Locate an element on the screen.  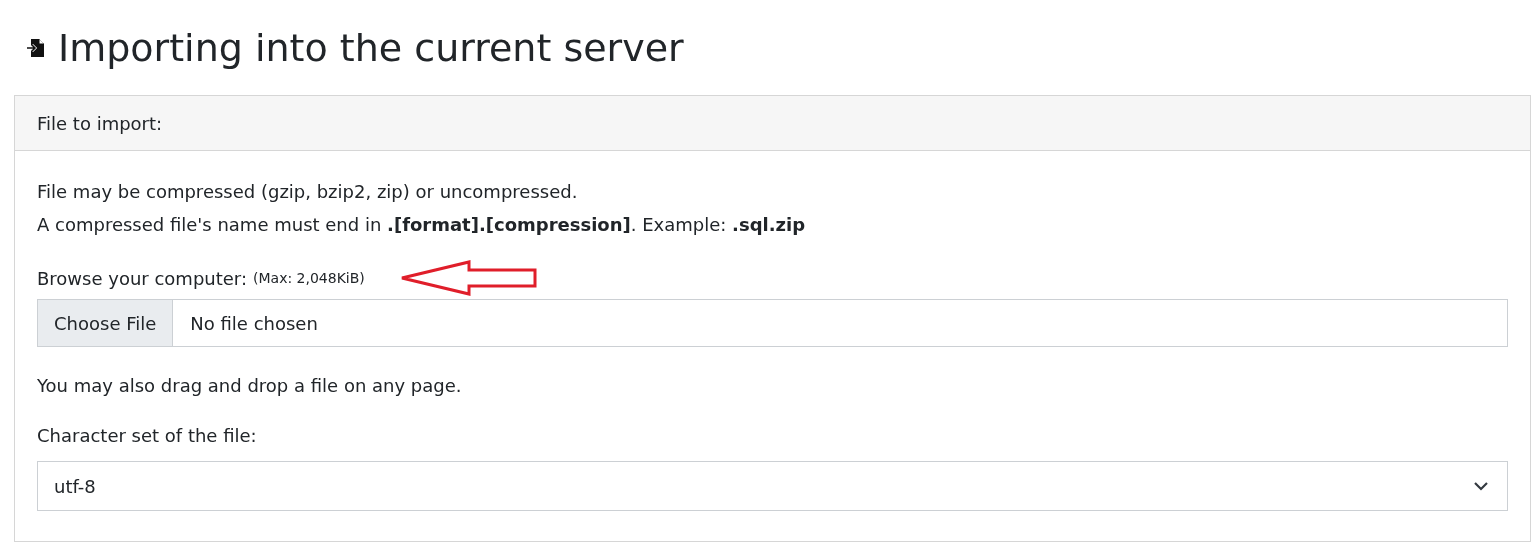
help-text: File may be compressed (gzip, bzip2, zip) or uncompressed. is located at coordinates (308, 192).